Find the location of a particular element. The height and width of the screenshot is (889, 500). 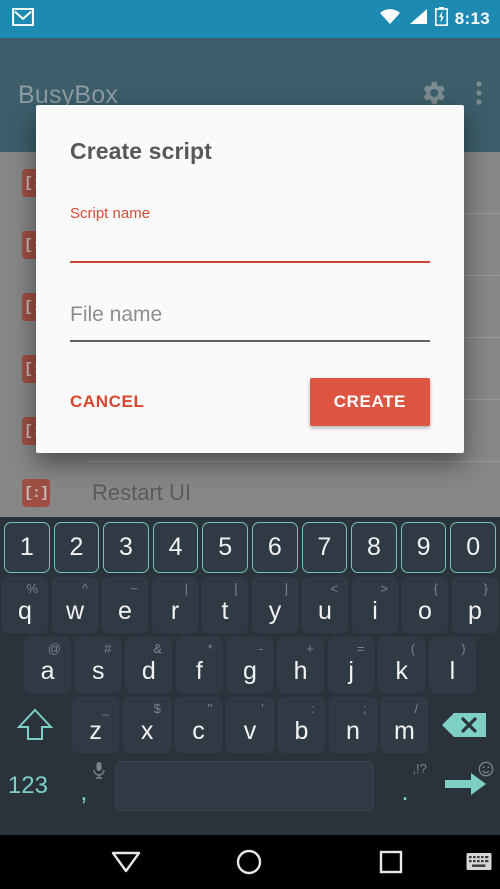

key-sub-symbol: + is located at coordinates (310, 648).